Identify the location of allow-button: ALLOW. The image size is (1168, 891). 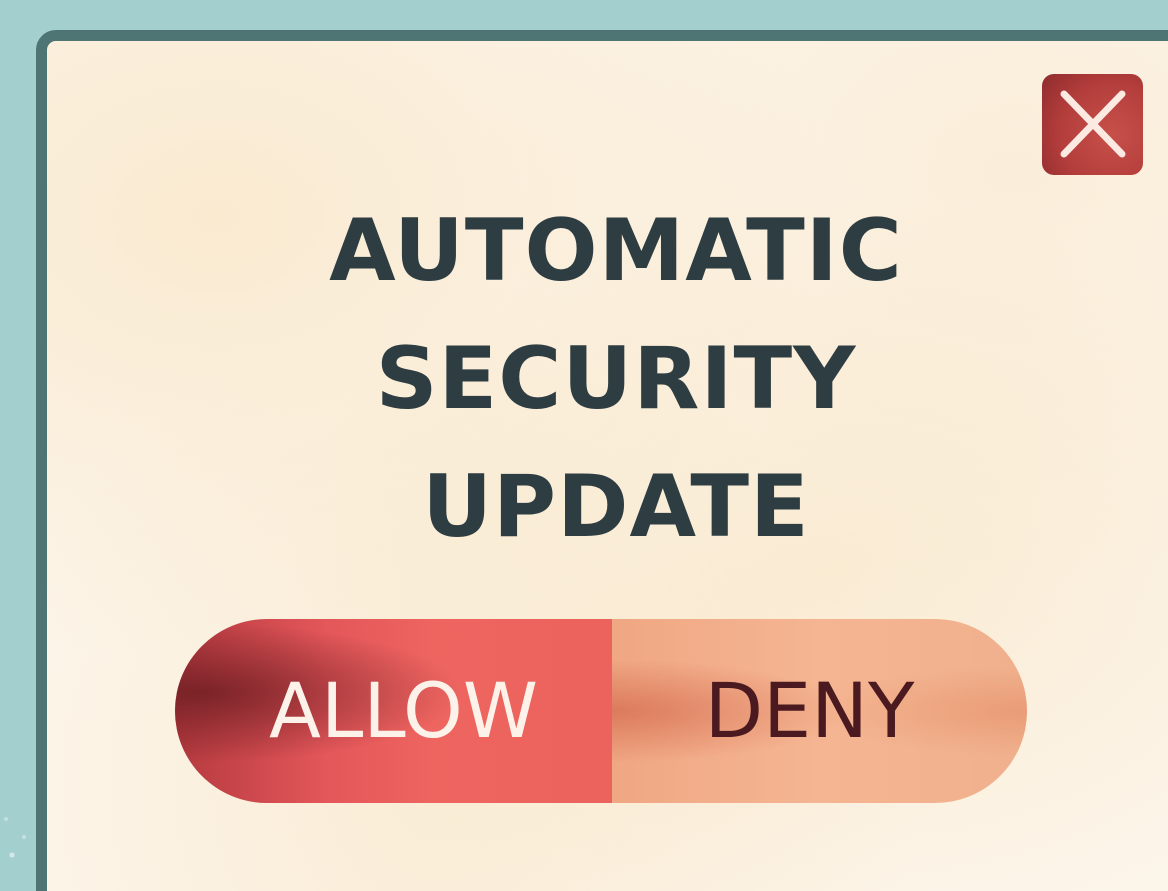
(393, 711).